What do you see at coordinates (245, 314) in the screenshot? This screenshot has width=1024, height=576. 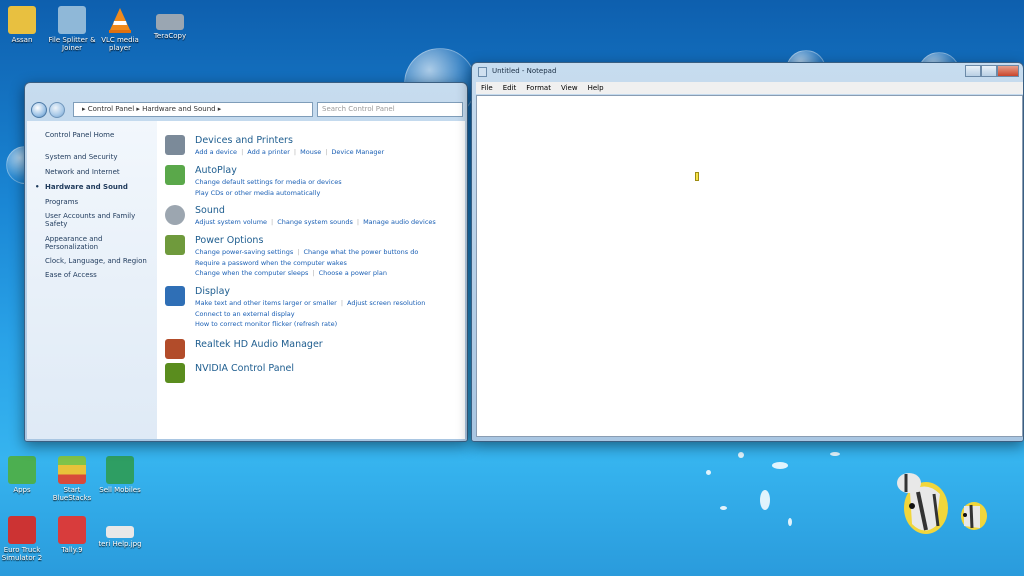 I see `link: Connect to an external display` at bounding box center [245, 314].